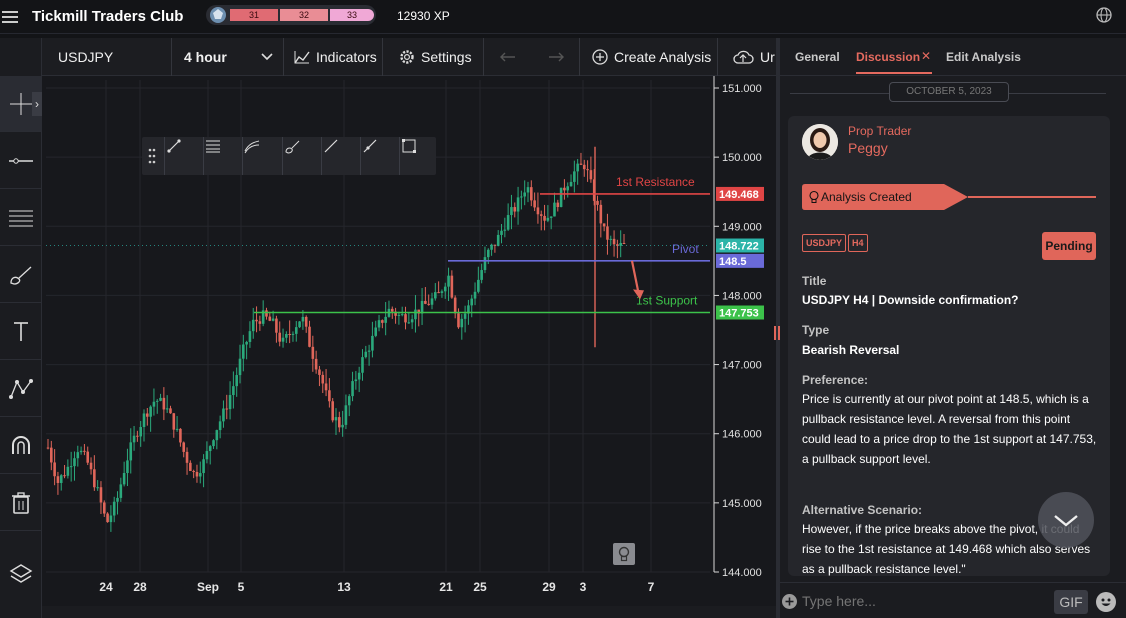 The image size is (1126, 618). What do you see at coordinates (10, 17) in the screenshot?
I see `hamburger-menu-icon` at bounding box center [10, 17].